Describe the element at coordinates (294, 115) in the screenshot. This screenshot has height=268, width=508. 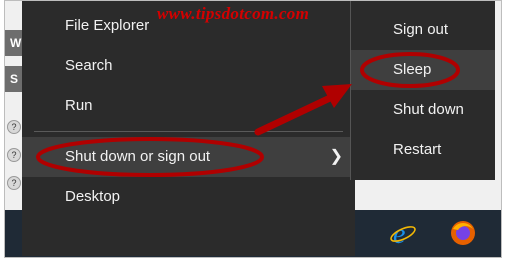
I see `annotation-arrow-shaft` at that location.